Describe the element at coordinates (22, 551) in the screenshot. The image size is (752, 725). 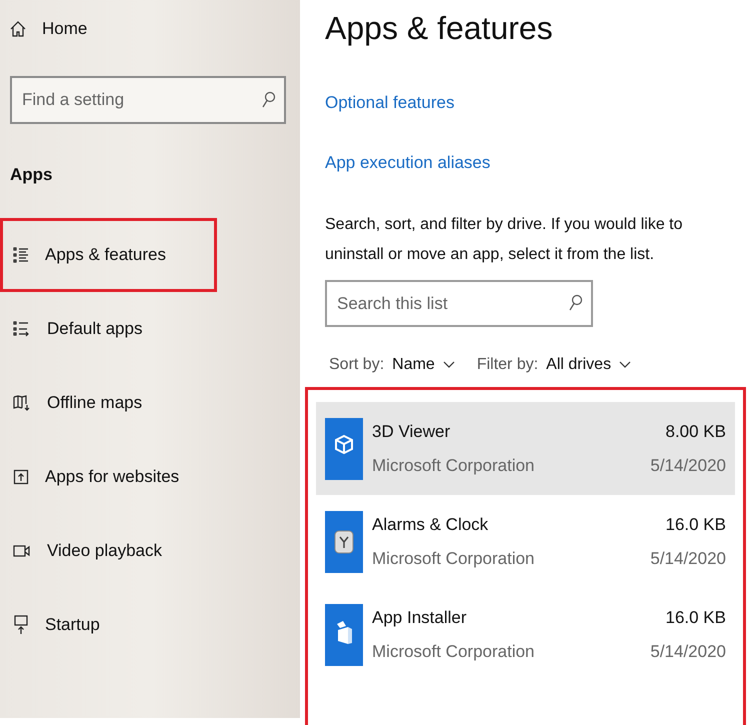
I see `camera-icon` at that location.